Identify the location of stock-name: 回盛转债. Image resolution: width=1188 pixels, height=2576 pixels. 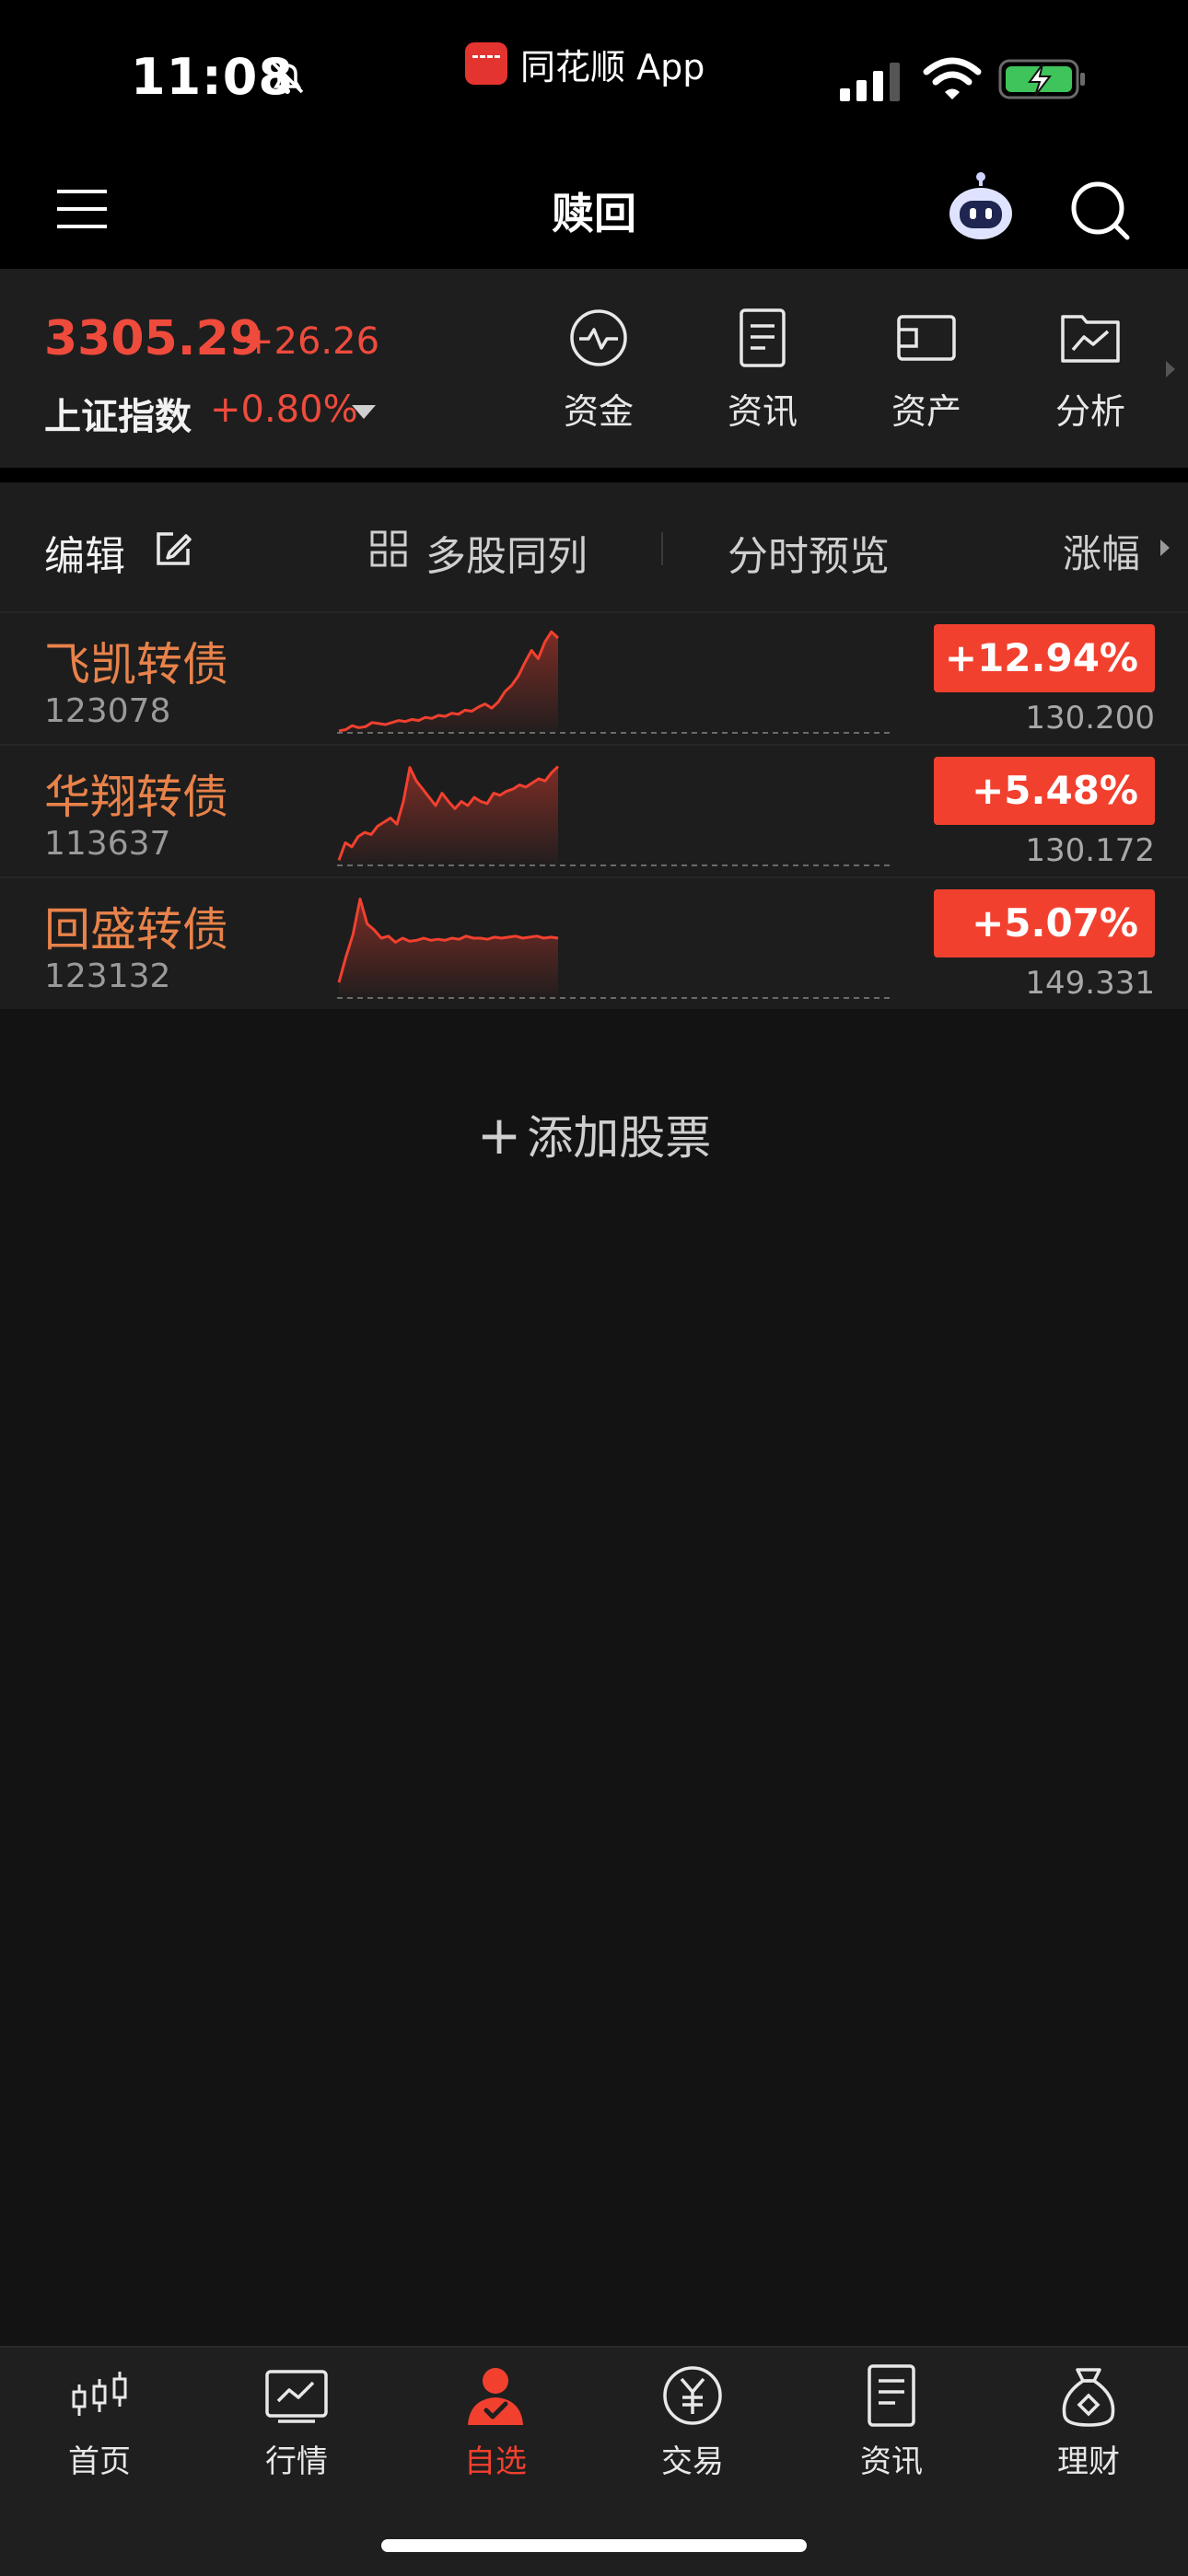
(136, 930).